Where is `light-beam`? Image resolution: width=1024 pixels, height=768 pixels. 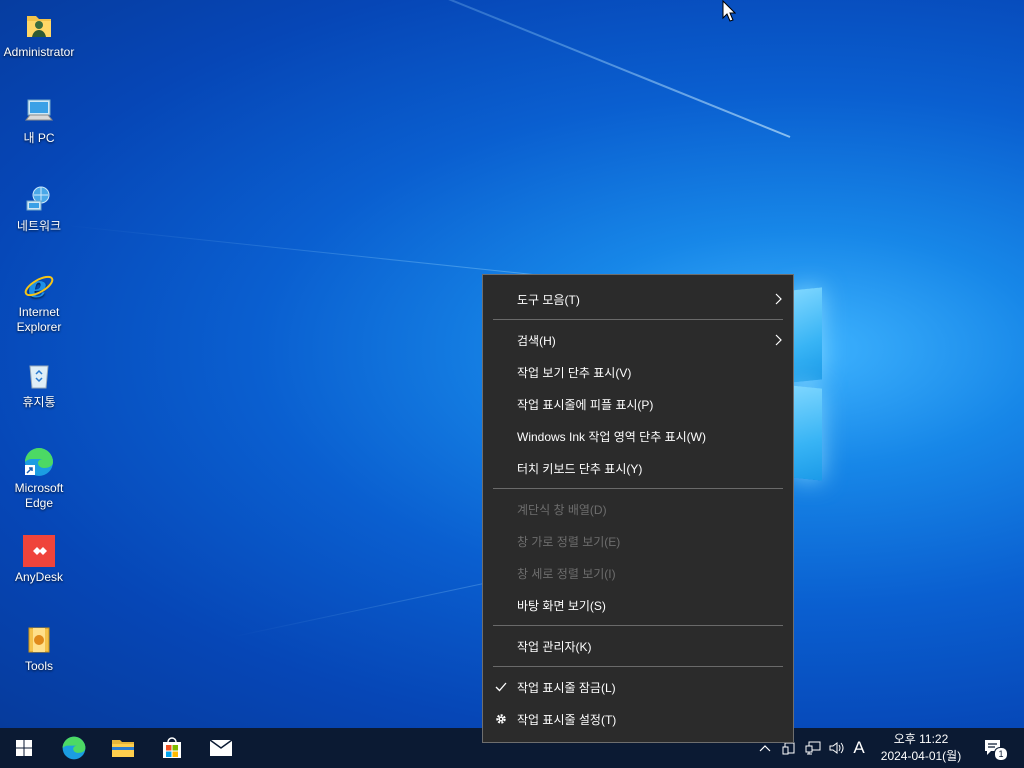
light-beam is located at coordinates (493, 69).